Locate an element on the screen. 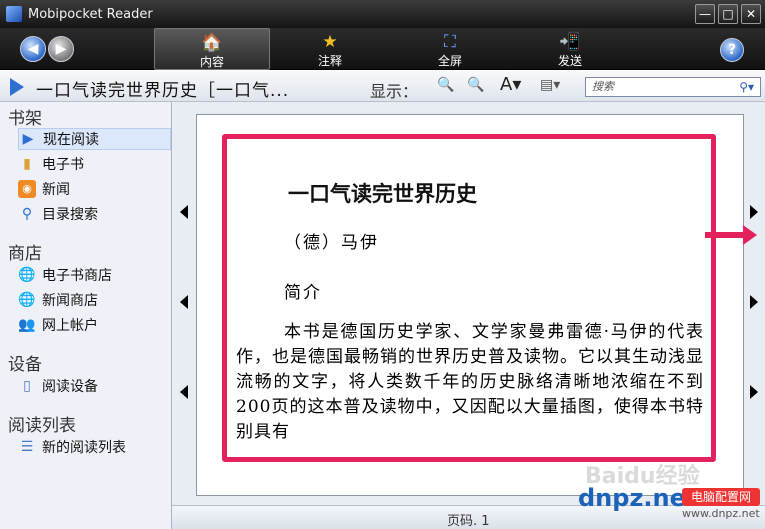 The image size is (765, 529). app-icon is located at coordinates (14, 14).